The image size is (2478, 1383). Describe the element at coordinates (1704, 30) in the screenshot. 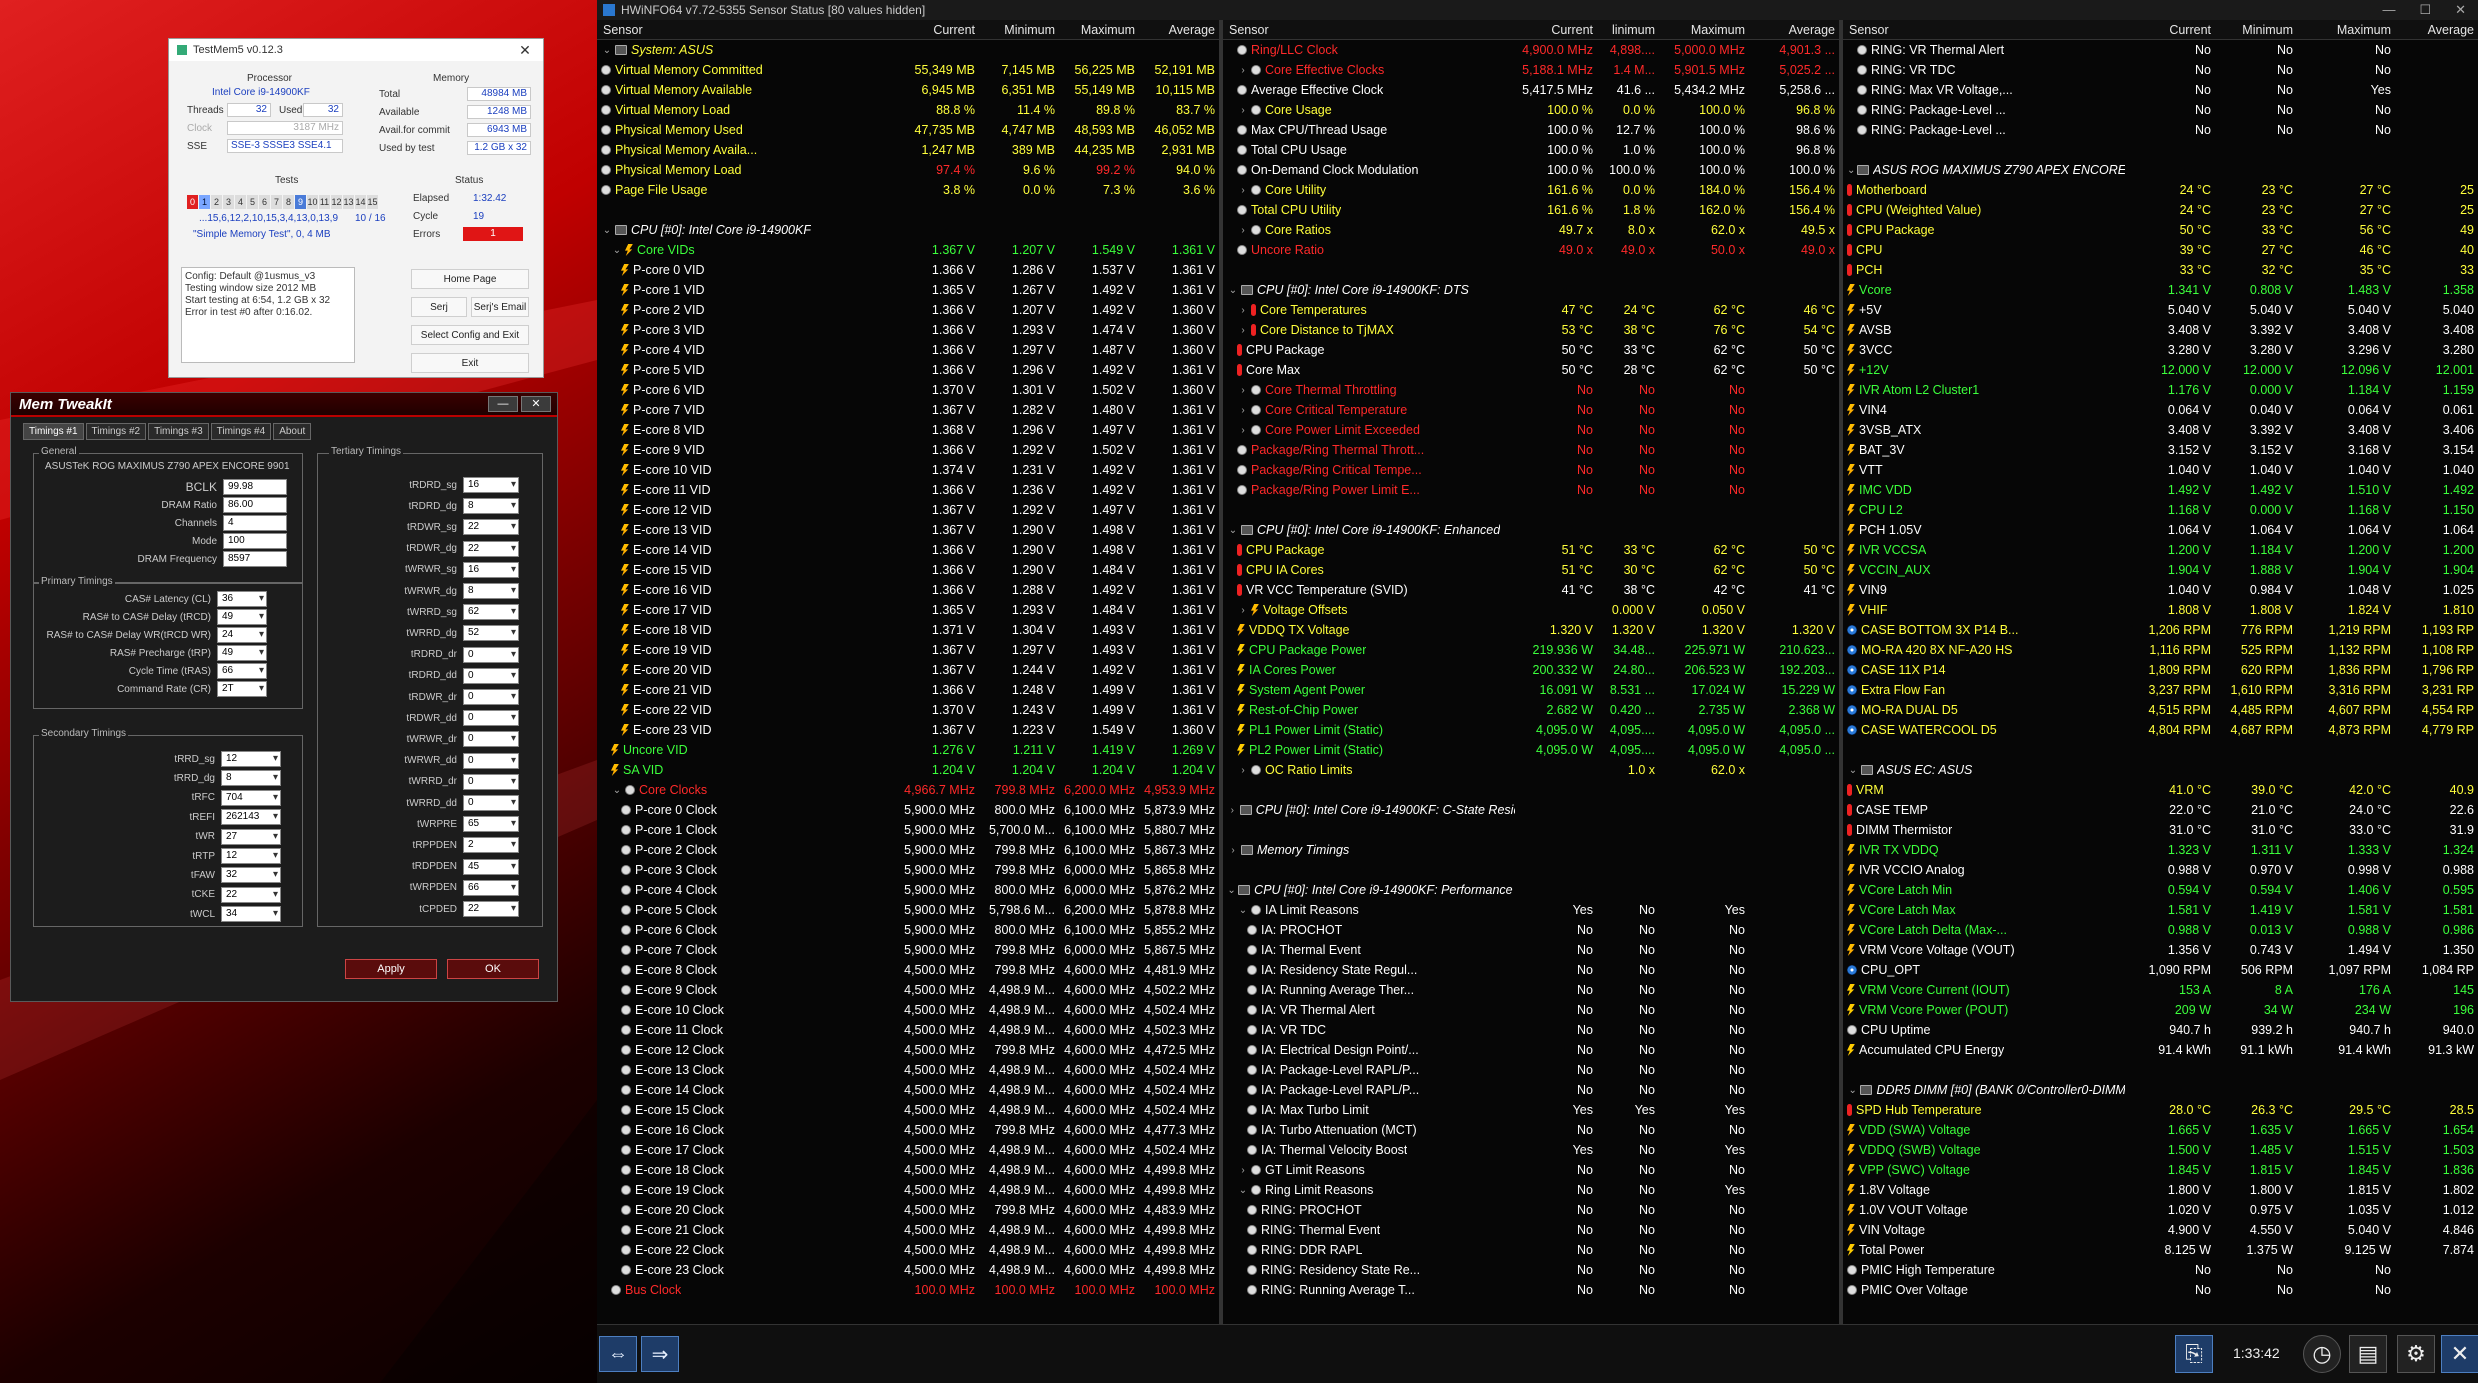

I see `column-header-3: Maximum` at that location.